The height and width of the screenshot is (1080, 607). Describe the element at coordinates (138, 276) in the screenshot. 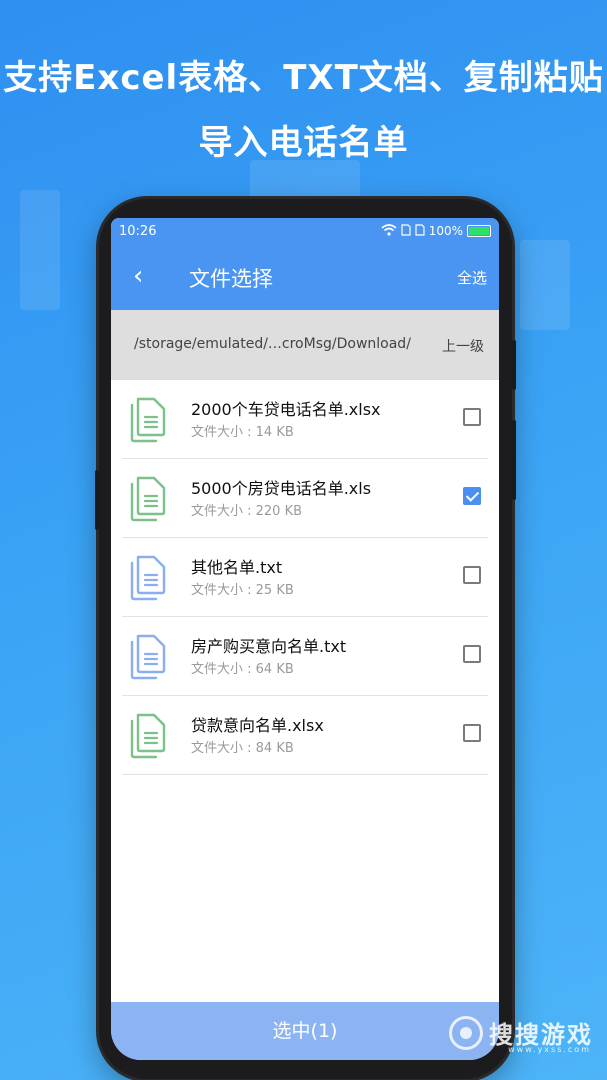

I see `back-arrow-icon: ‹` at that location.